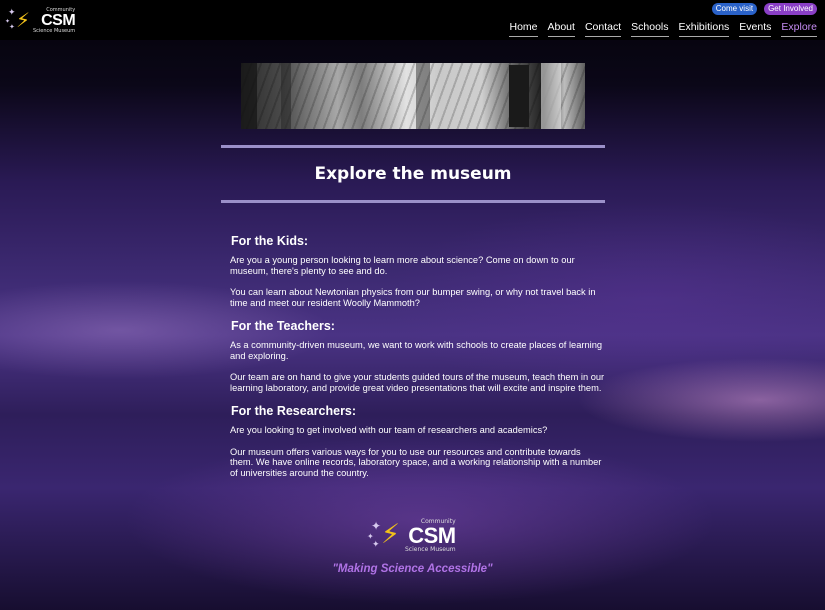 The width and height of the screenshot is (825, 610). What do you see at coordinates (413, 201) in the screenshot?
I see `title-divider-bottom` at bounding box center [413, 201].